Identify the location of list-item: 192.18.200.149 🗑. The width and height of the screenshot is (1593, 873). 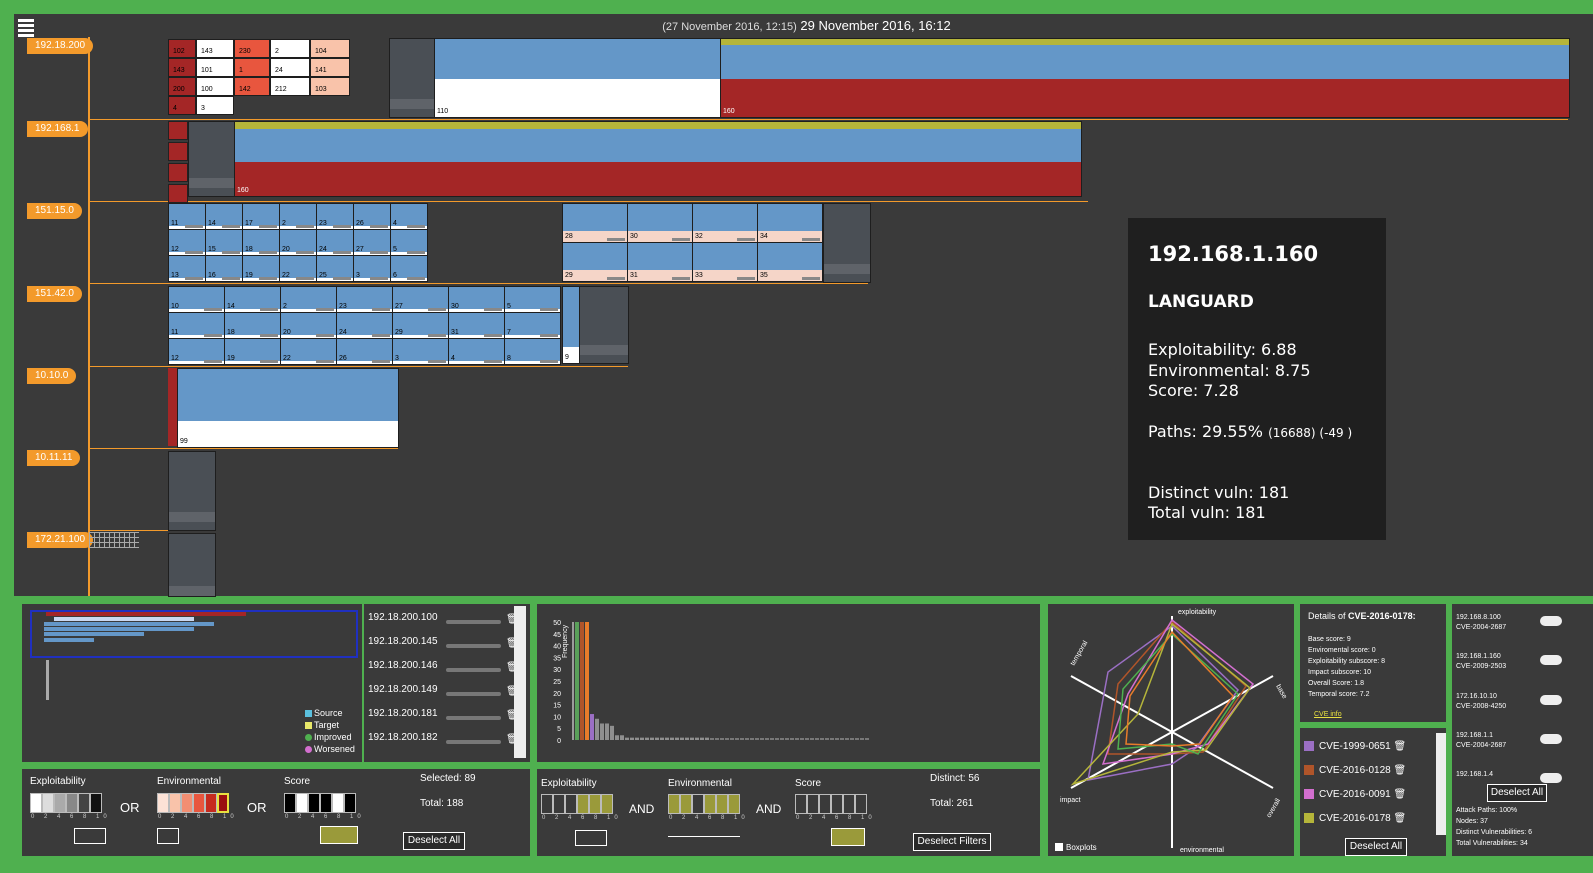
(443, 694).